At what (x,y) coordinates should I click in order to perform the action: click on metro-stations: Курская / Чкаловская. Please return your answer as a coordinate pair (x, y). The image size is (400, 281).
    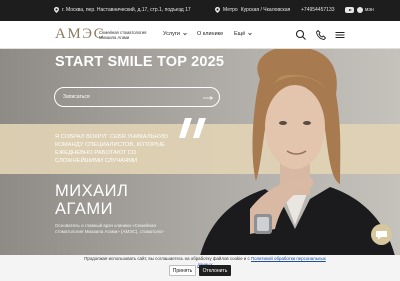
    Looking at the image, I should click on (265, 10).